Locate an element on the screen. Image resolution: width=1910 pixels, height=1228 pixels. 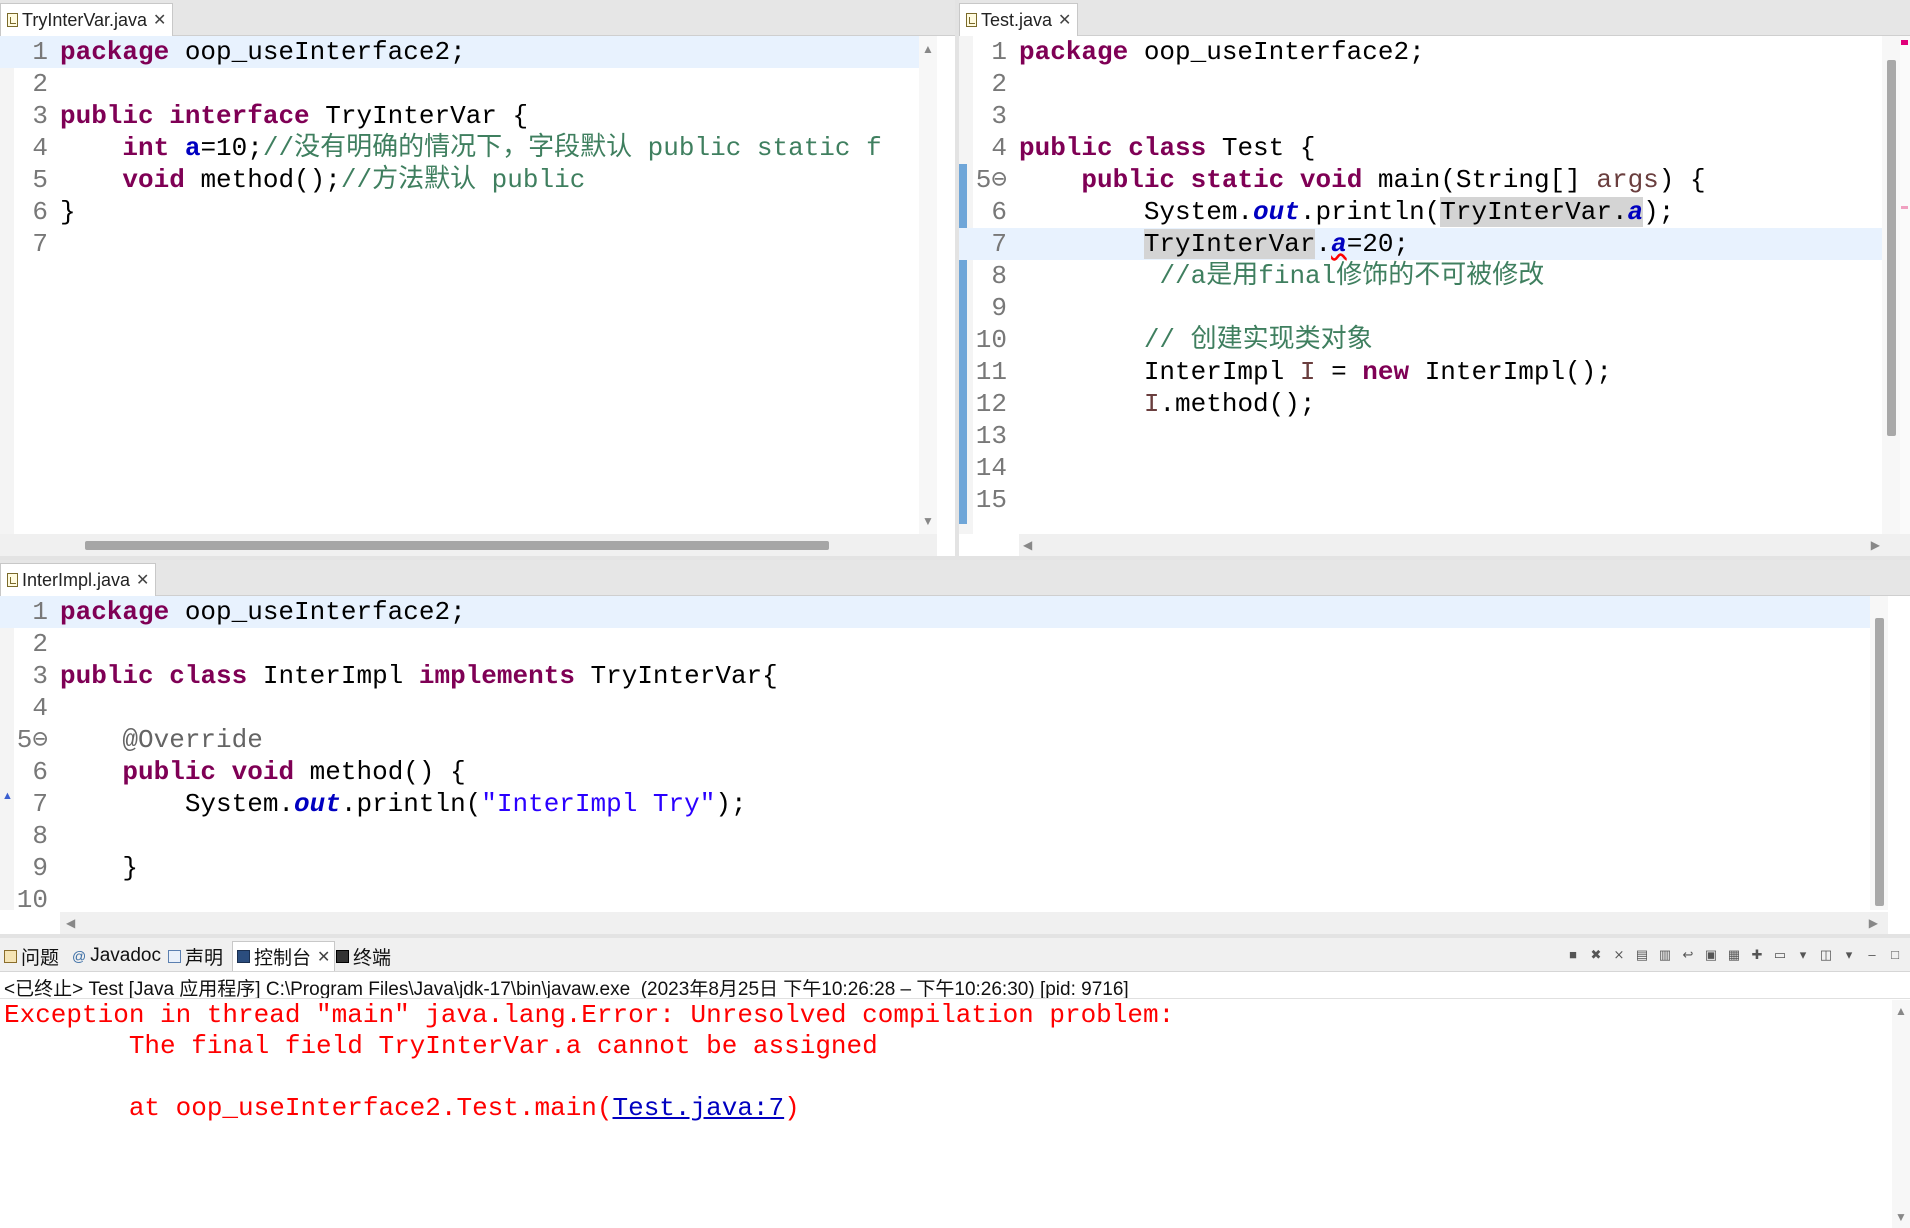
dropdown-icon: ▾ is located at coordinates (1803, 955).